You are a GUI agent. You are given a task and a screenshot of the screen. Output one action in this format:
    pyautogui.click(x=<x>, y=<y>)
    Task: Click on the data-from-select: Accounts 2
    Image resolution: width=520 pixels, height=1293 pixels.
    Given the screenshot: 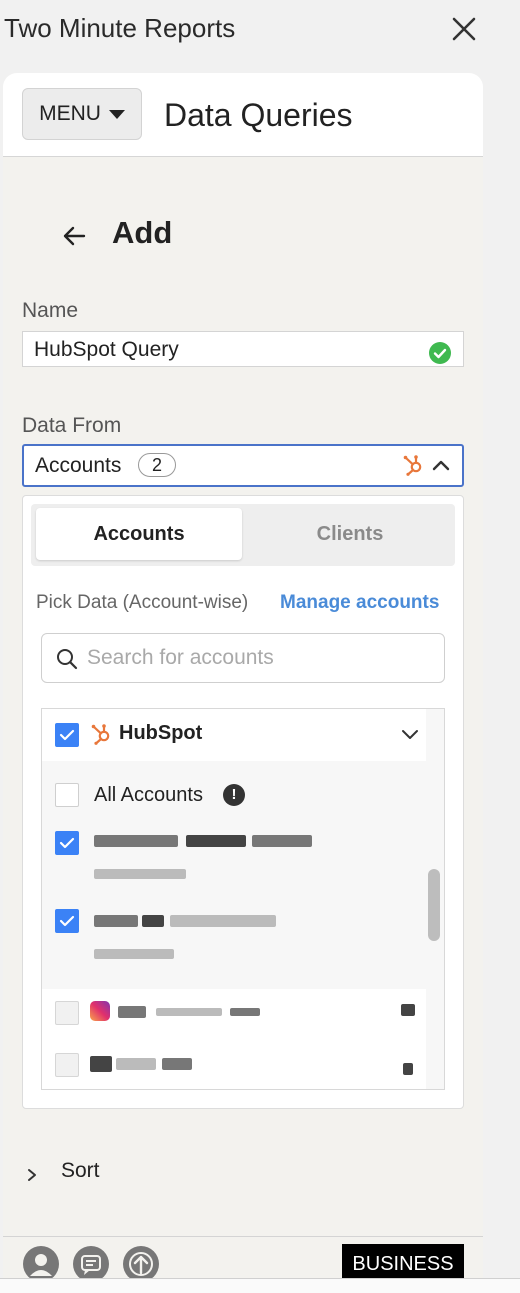 What is the action you would take?
    pyautogui.click(x=243, y=465)
    